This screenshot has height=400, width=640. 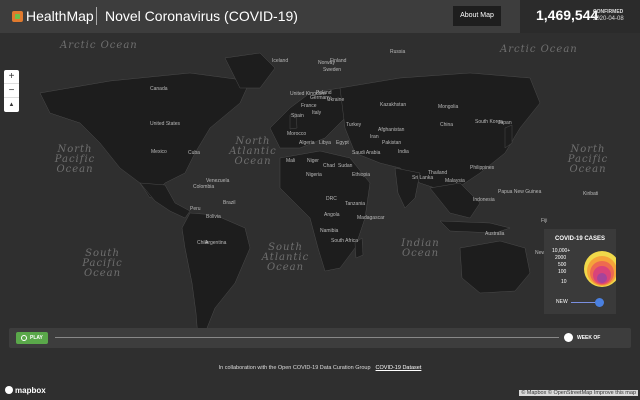 What do you see at coordinates (9, 390) in the screenshot?
I see `mapbox-icon` at bounding box center [9, 390].